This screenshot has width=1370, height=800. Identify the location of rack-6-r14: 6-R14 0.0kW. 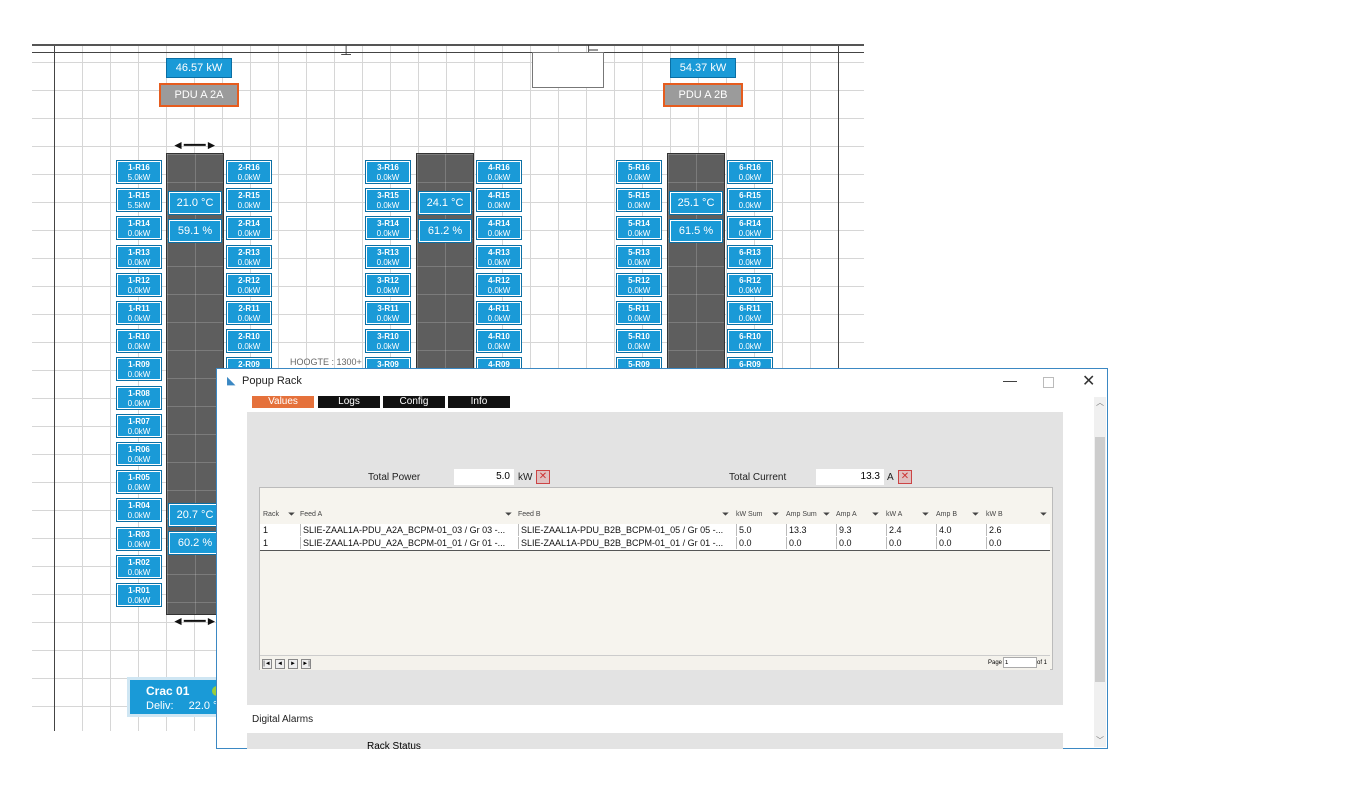
(750, 228).